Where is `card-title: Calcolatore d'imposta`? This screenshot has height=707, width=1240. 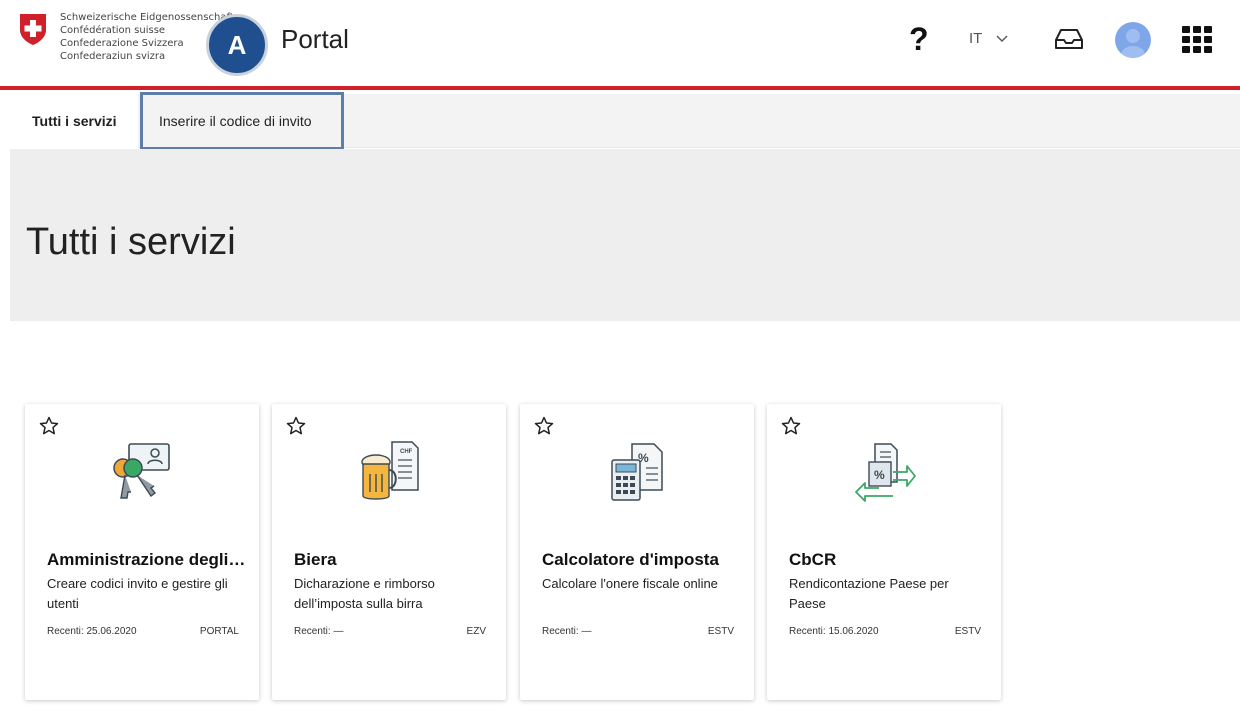 card-title: Calcolatore d'imposta is located at coordinates (630, 559).